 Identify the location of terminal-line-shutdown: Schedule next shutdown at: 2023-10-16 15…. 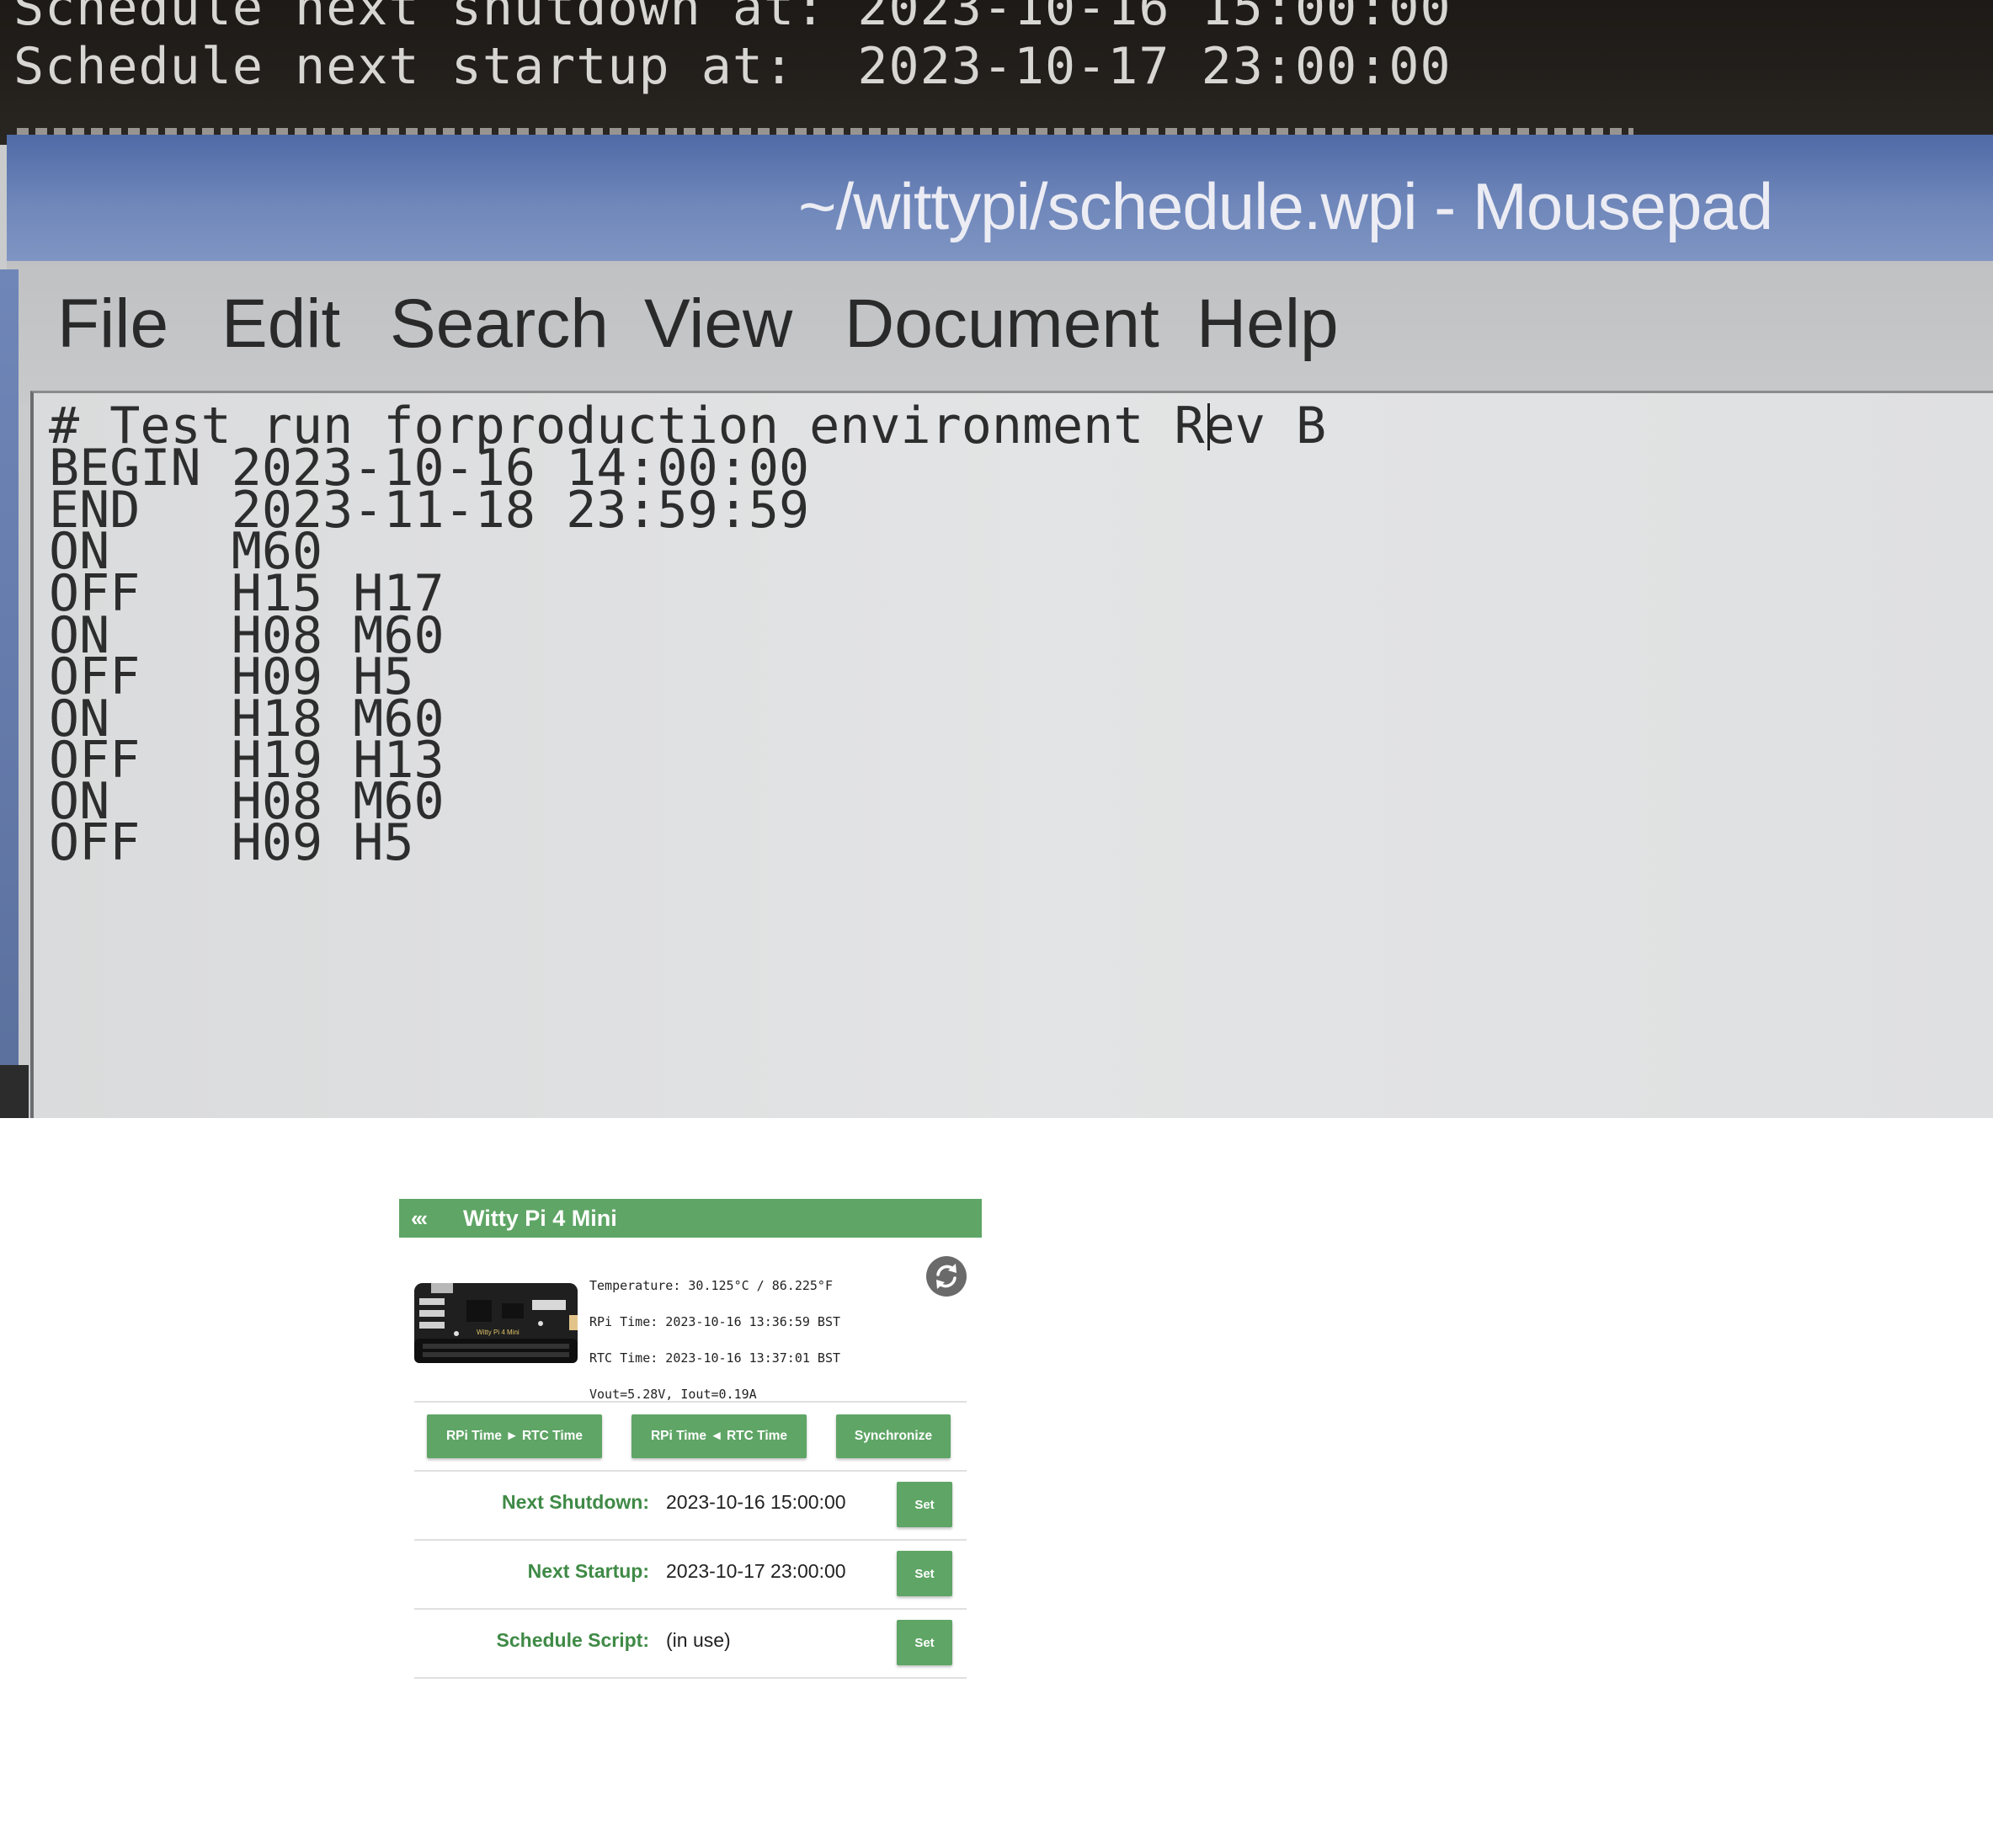
(732, 18).